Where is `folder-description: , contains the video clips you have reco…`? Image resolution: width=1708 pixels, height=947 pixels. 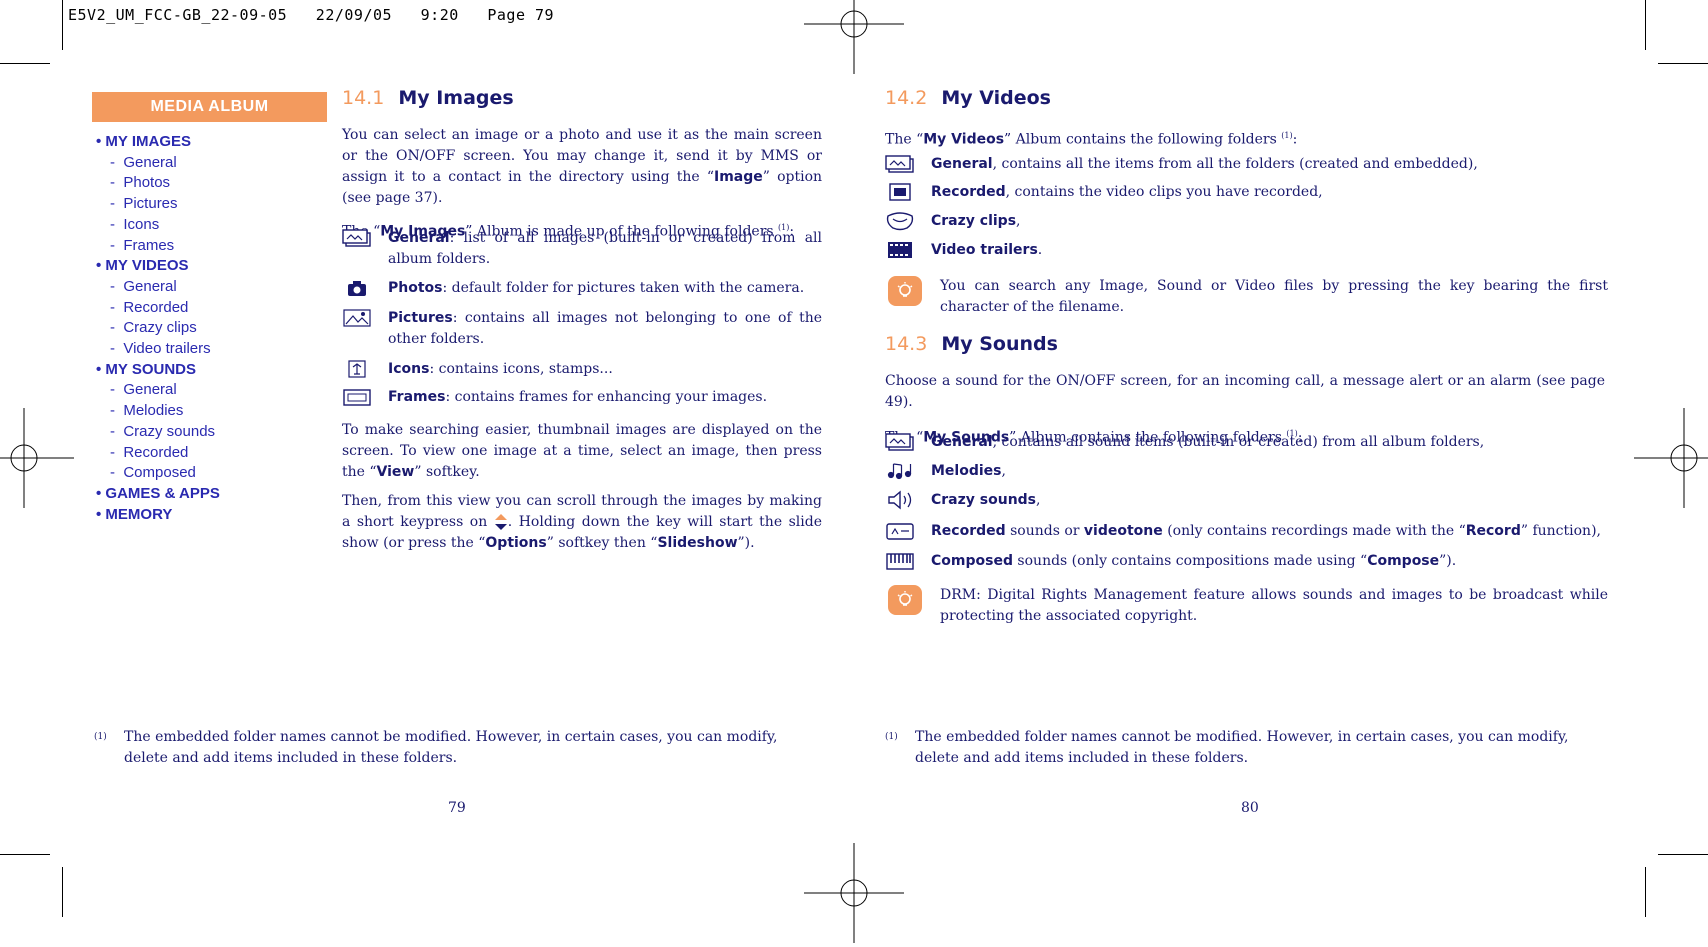 folder-description: , contains the video clips you have reco… is located at coordinates (1164, 192).